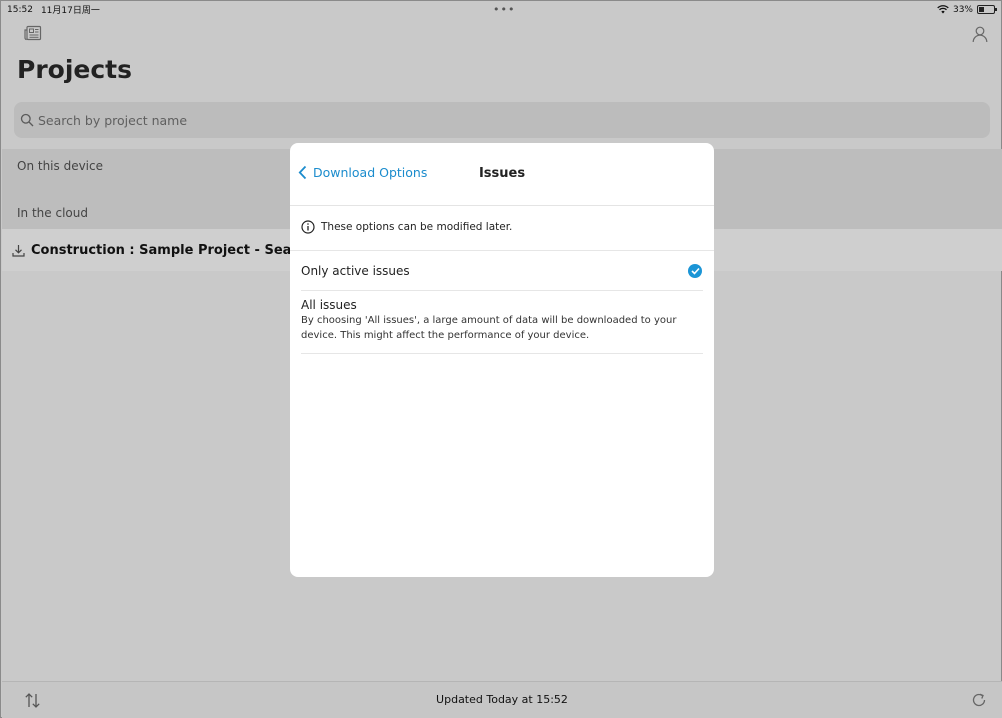 Image resolution: width=1002 pixels, height=718 pixels. I want to click on multitask-dots: •••, so click(504, 9).